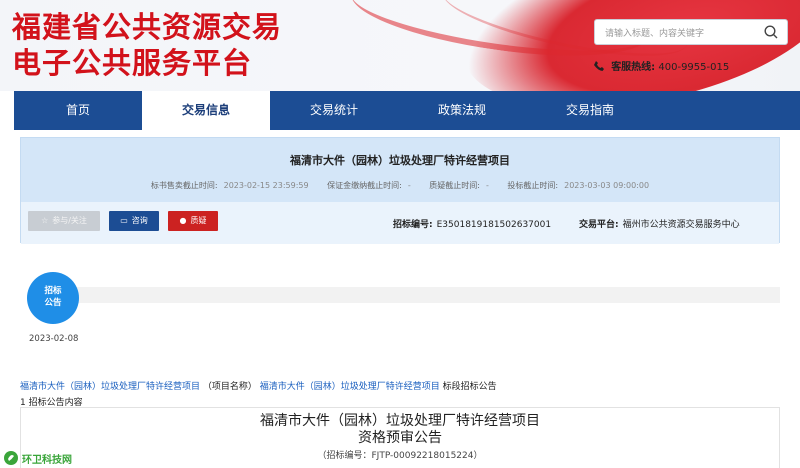 This screenshot has width=800, height=468. Describe the element at coordinates (47, 460) in the screenshot. I see `watermark-text: 环卫科技网` at that location.